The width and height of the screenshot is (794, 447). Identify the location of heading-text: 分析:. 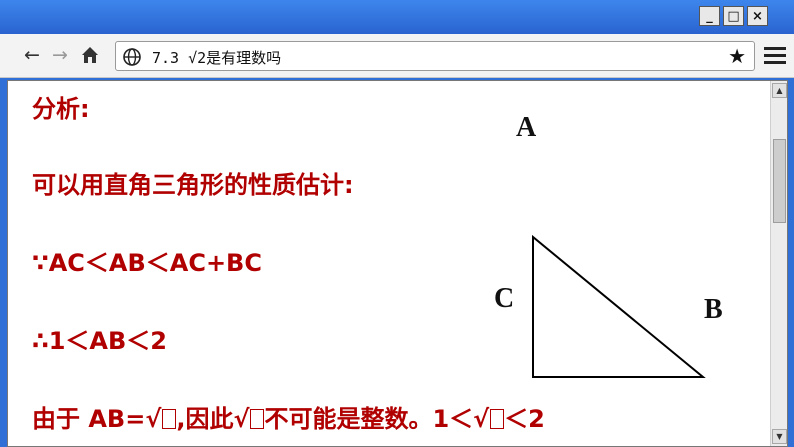
(61, 109).